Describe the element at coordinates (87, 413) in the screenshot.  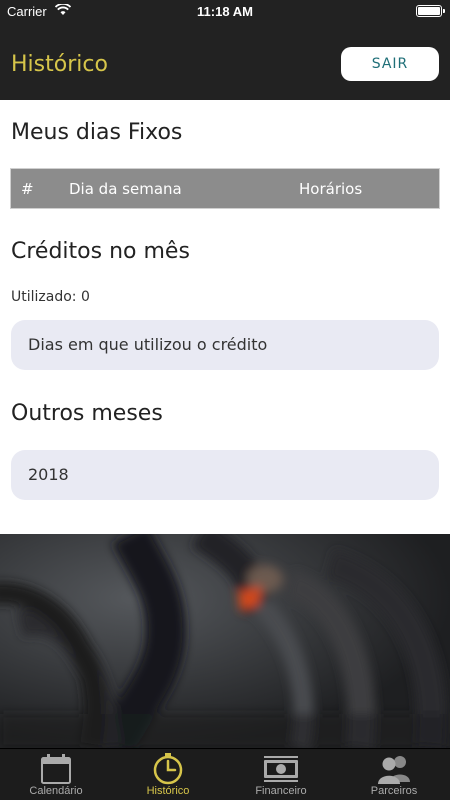
I see `other-months-title: Outros meses` at that location.